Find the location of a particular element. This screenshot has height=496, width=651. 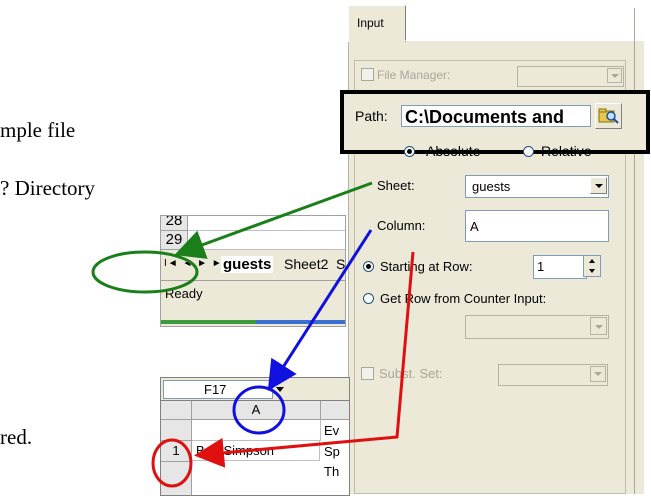

red-circle is located at coordinates (172, 463).